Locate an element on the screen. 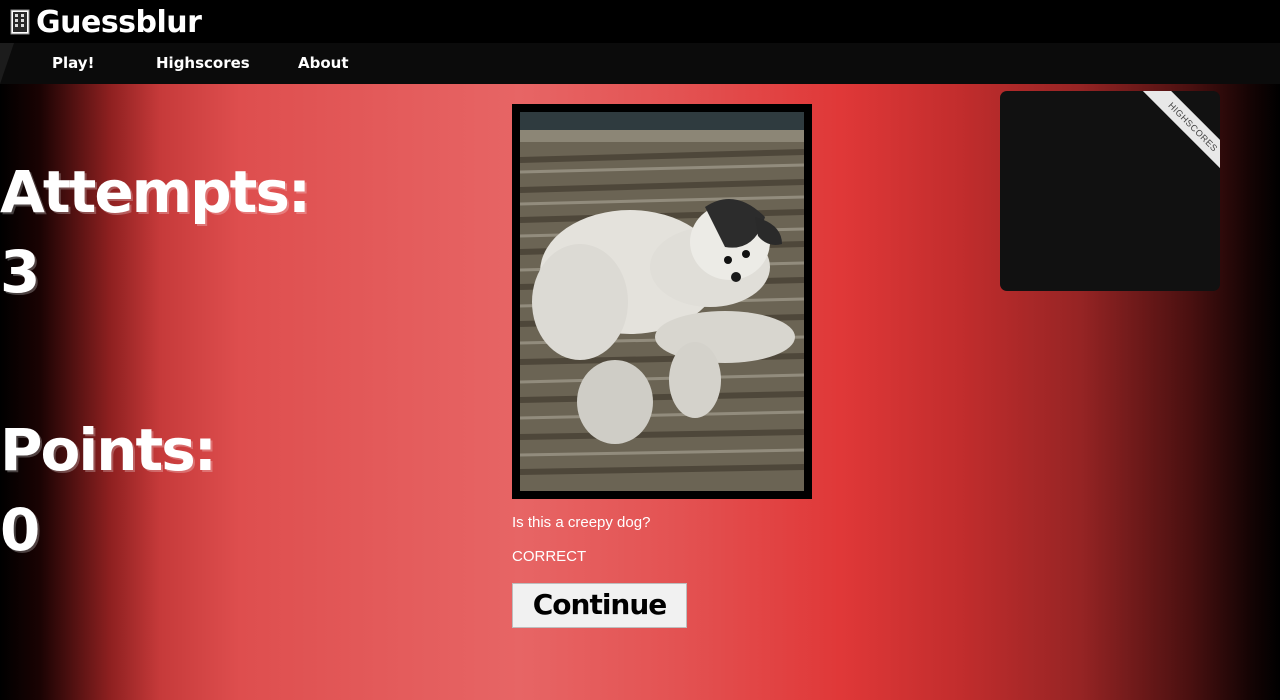  attempts-value: 3 is located at coordinates (20, 272).